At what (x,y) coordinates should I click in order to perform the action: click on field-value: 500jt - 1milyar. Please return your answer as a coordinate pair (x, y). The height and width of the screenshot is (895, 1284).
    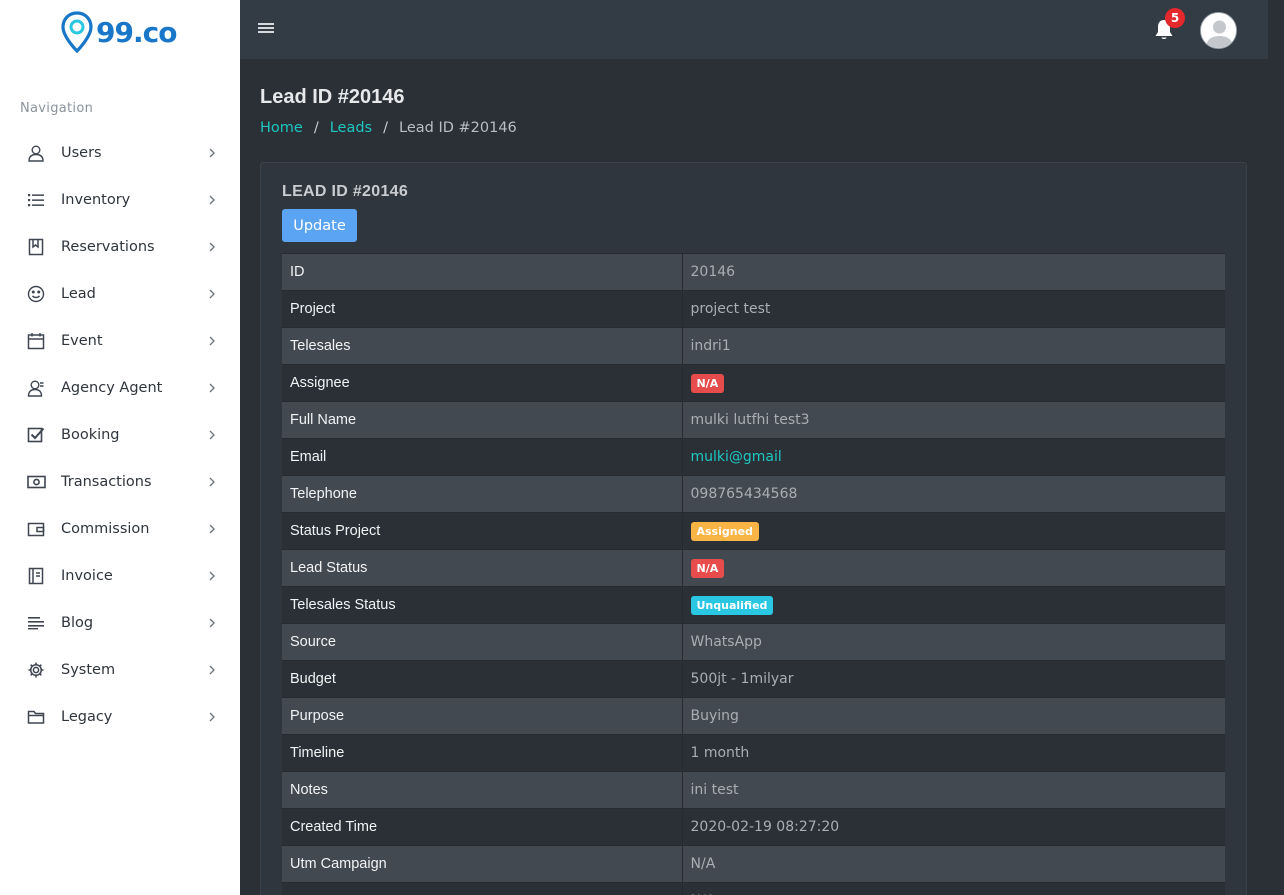
    Looking at the image, I should click on (742, 679).